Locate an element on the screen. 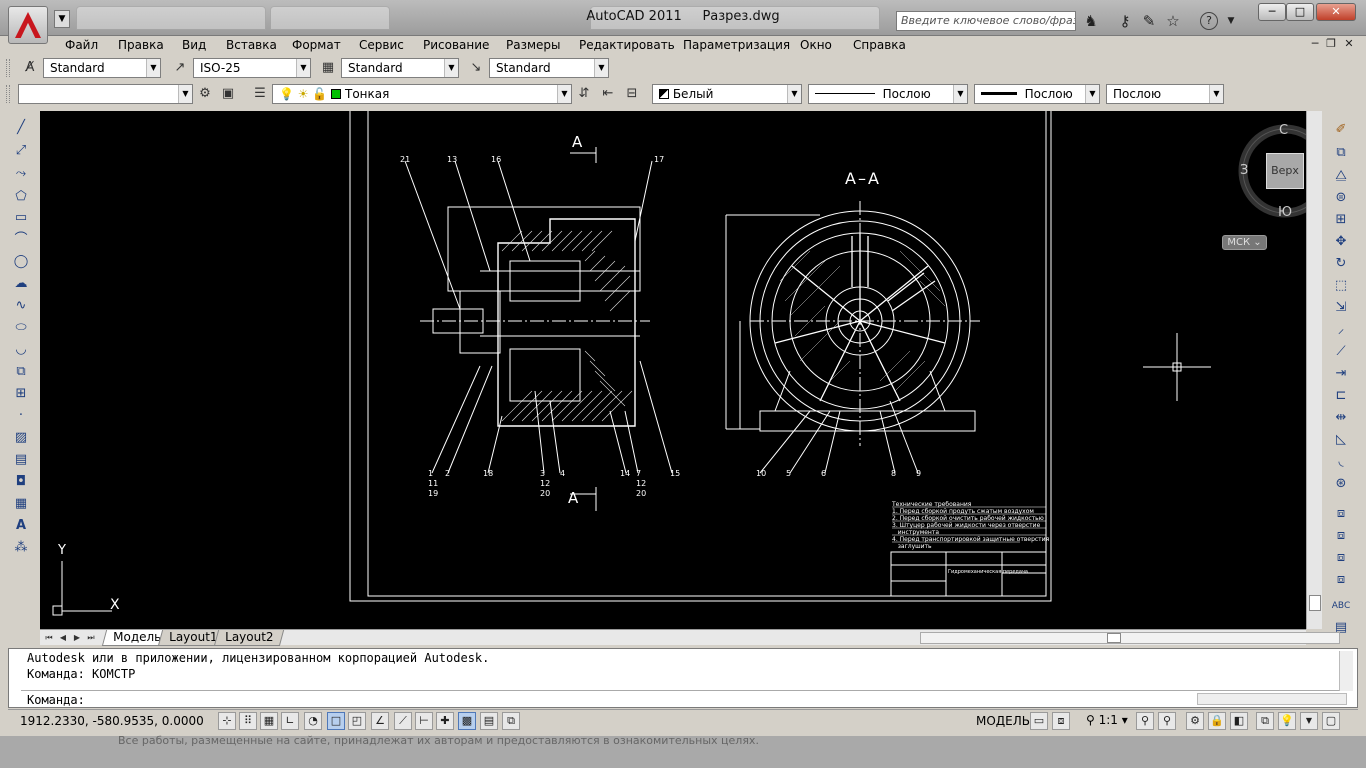 This screenshot has height=768, width=1366. chamfer-icon: ◺ is located at coordinates (1341, 440).